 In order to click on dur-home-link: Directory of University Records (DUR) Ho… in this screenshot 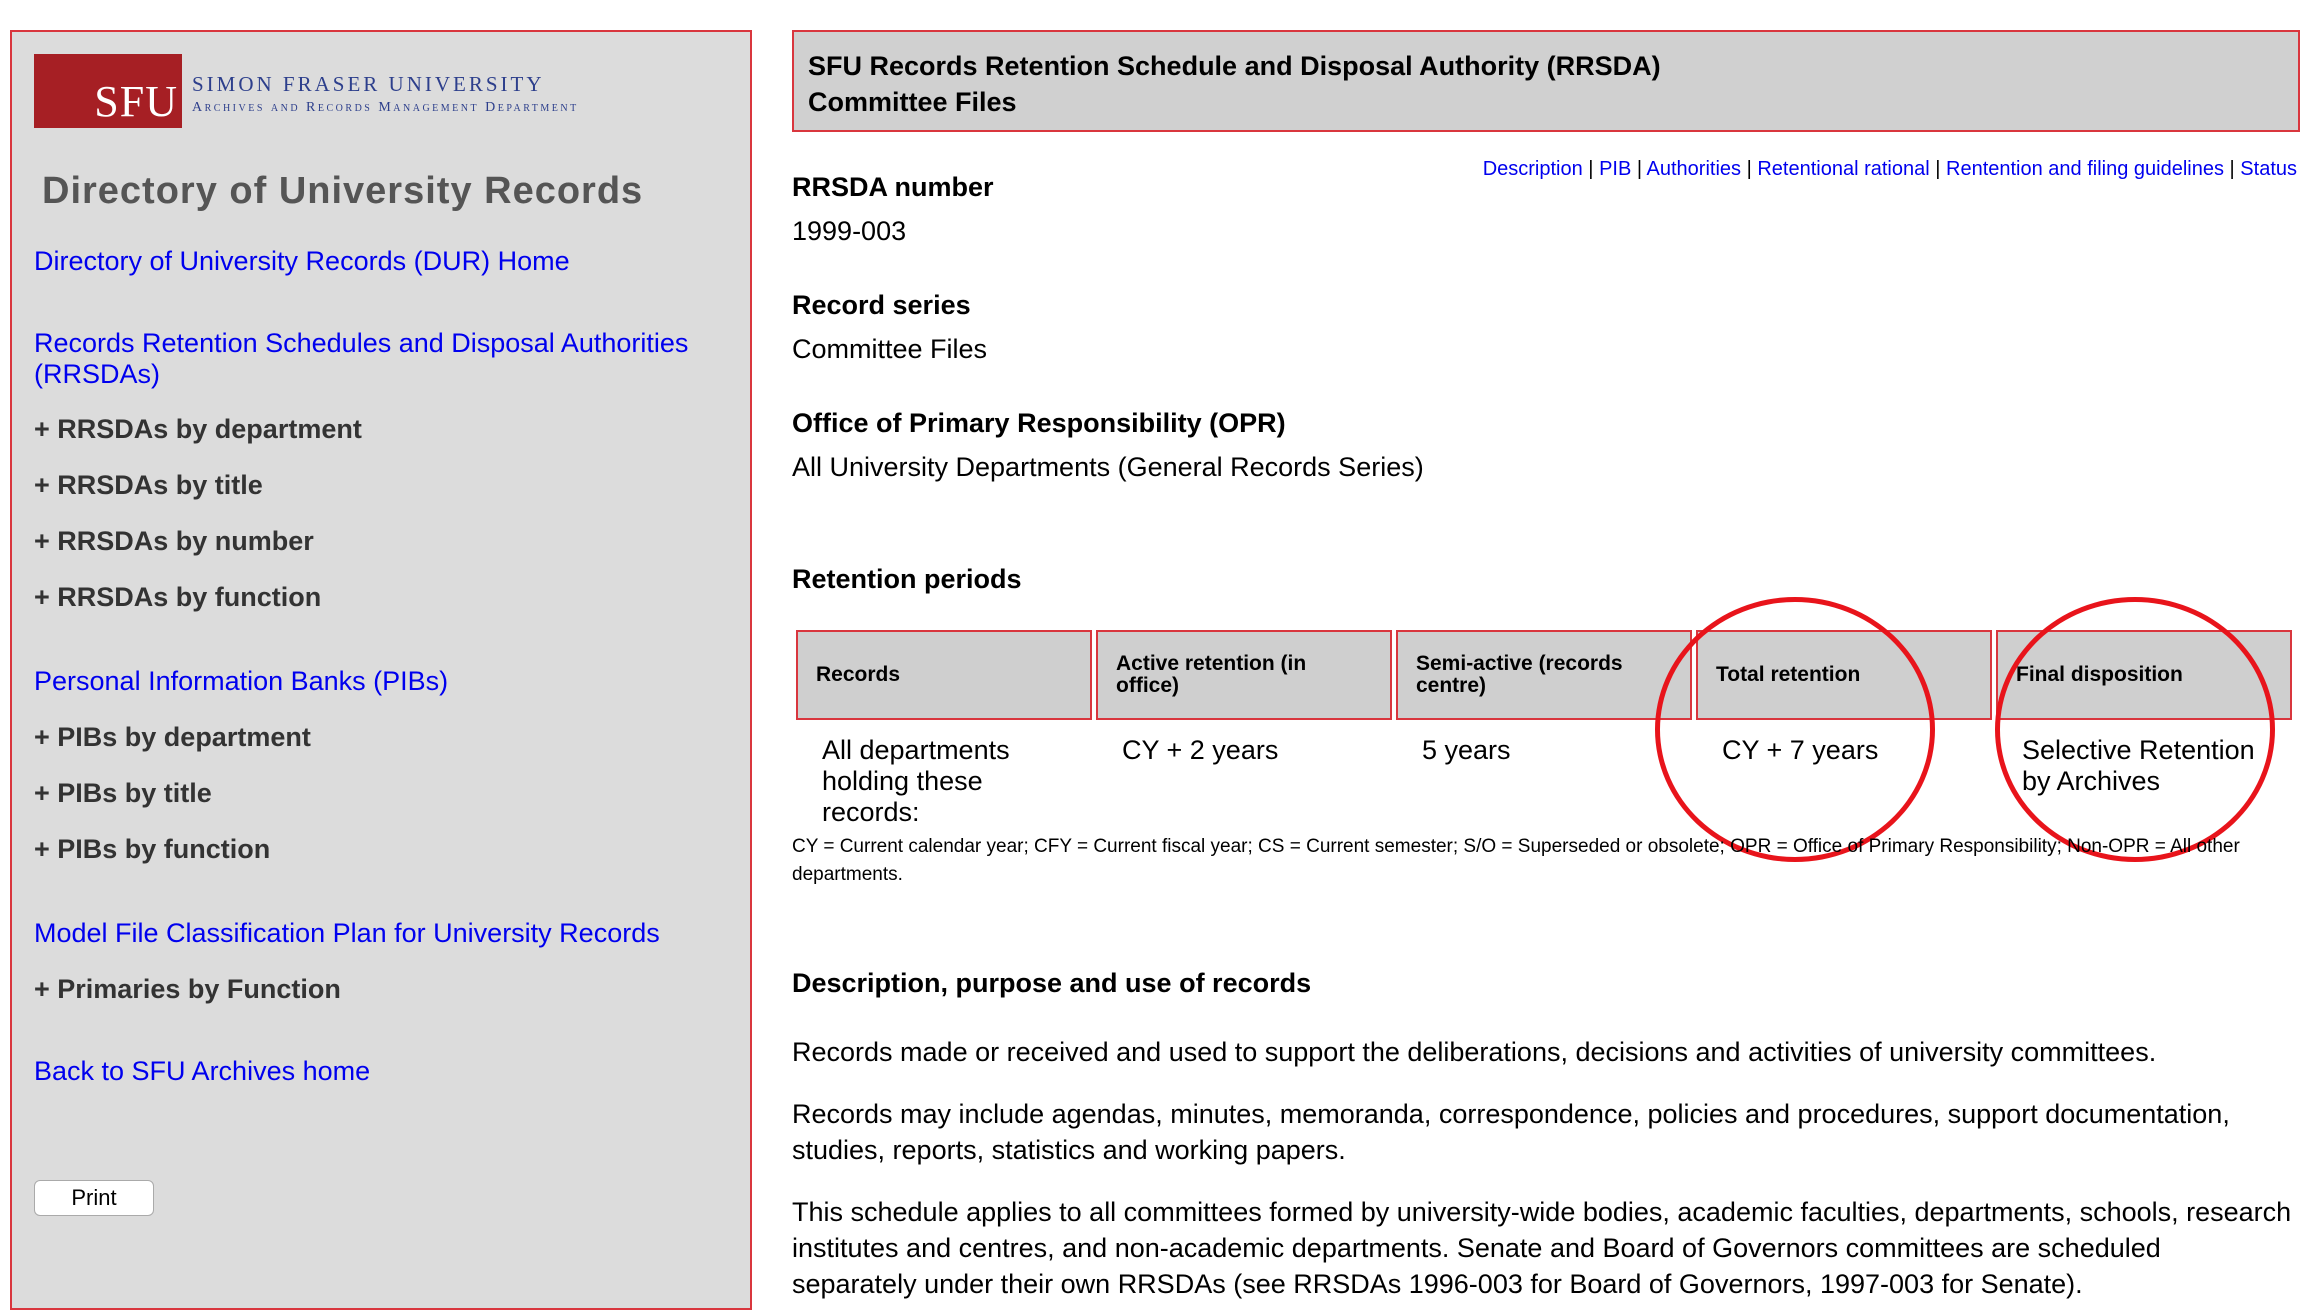, I will do `click(302, 261)`.